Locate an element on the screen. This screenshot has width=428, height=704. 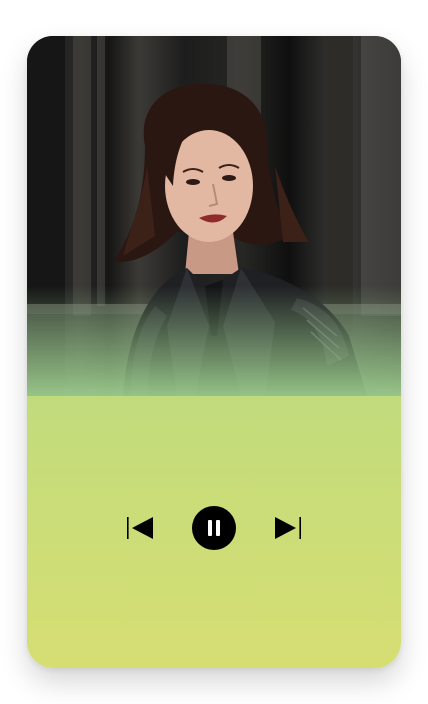
pause-button is located at coordinates (214, 528).